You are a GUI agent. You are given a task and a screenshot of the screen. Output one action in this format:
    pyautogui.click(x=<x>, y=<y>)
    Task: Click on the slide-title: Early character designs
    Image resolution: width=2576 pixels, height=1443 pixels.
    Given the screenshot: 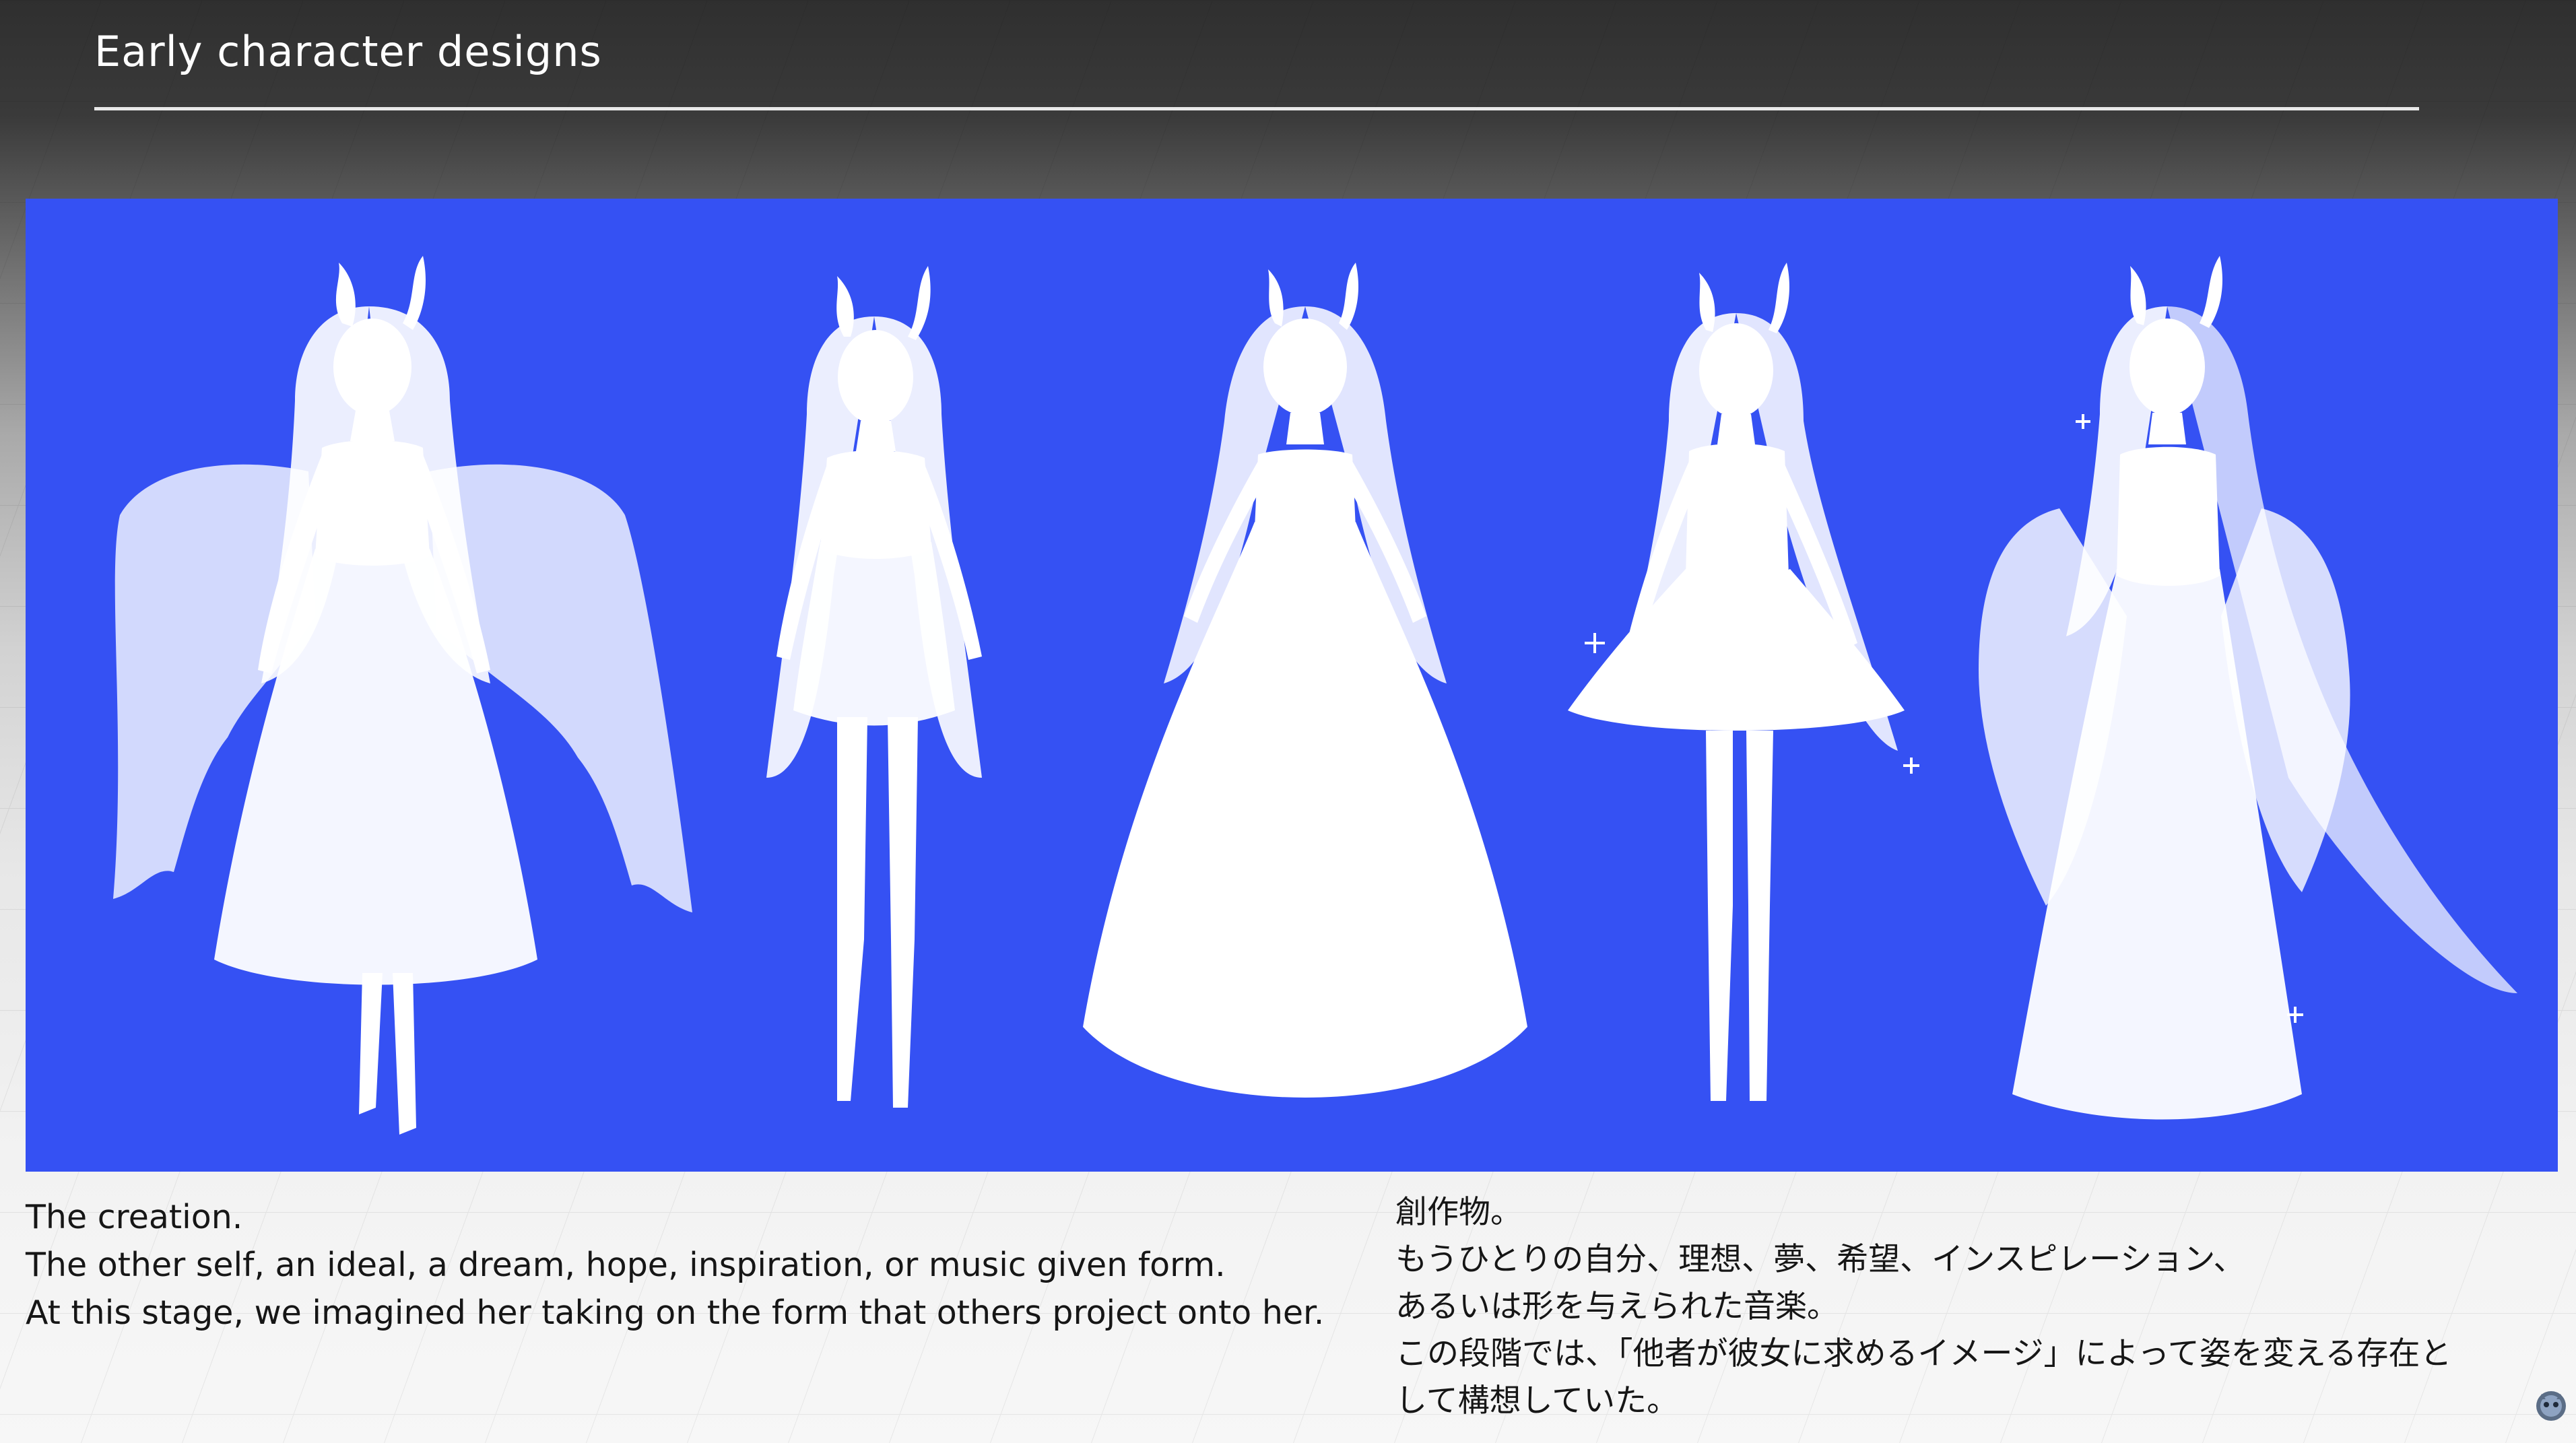 What is the action you would take?
    pyautogui.click(x=348, y=52)
    